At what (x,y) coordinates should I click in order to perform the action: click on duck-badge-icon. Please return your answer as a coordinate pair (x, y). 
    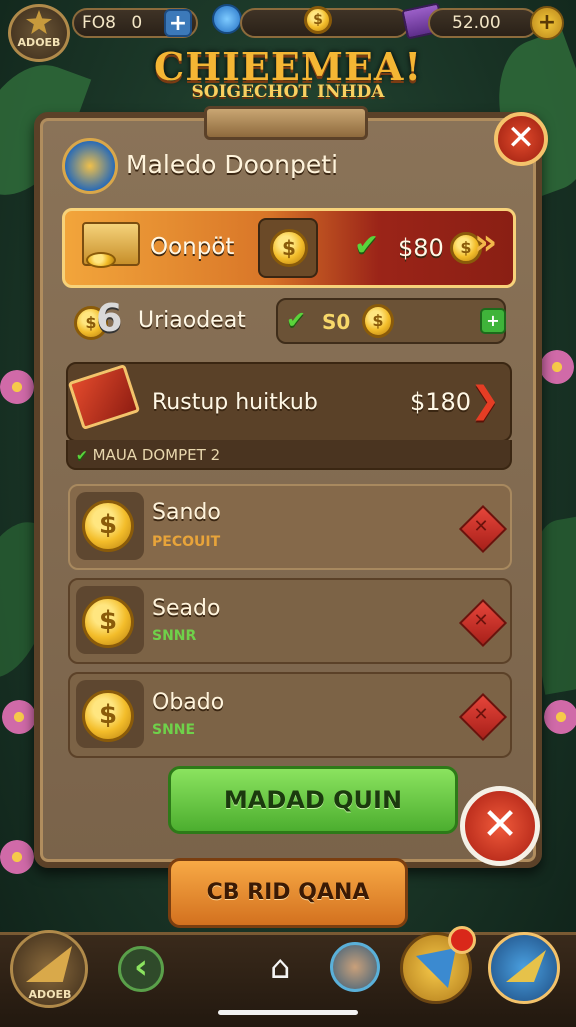
    Looking at the image, I should click on (90, 166).